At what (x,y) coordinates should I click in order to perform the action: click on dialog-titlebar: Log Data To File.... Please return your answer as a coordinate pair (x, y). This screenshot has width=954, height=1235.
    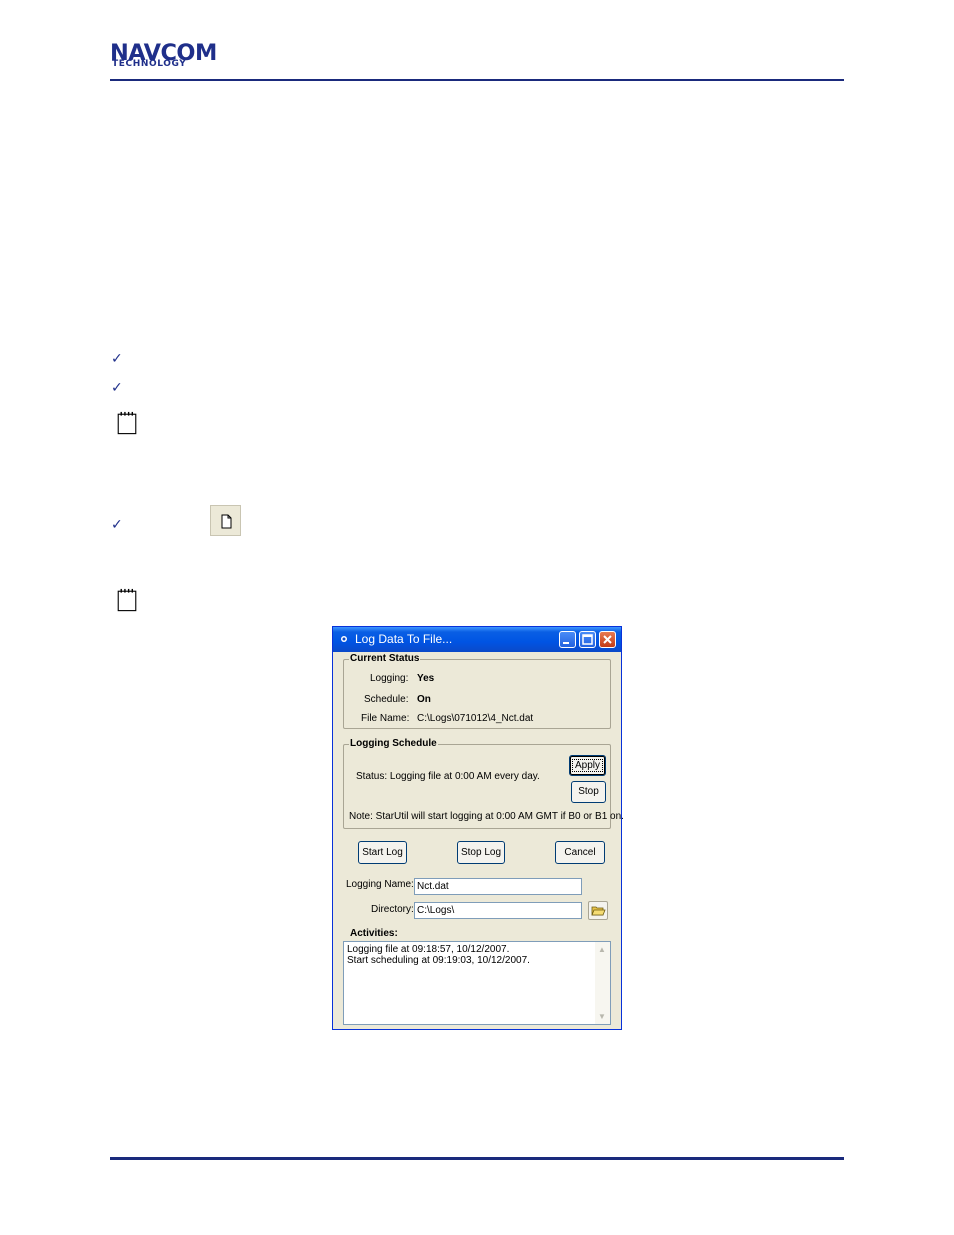
    Looking at the image, I should click on (477, 639).